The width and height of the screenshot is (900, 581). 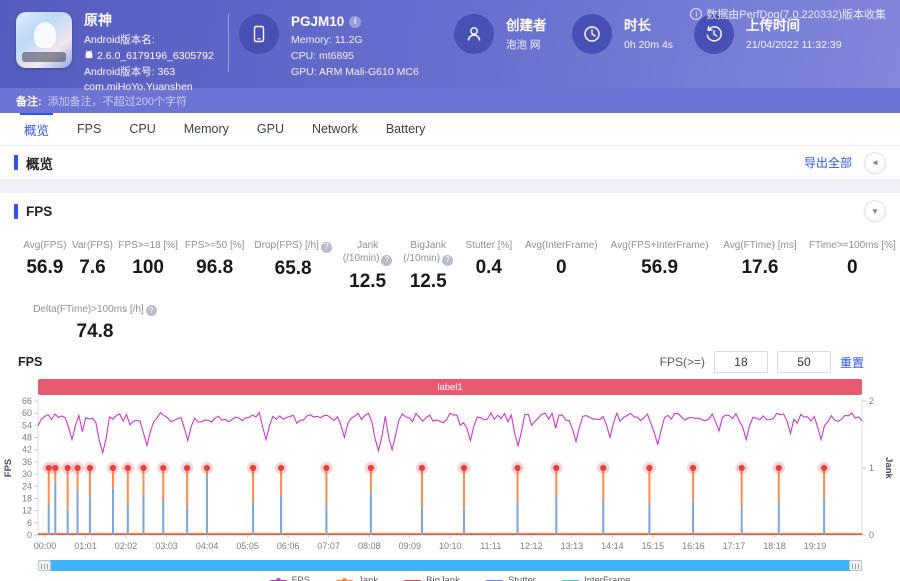 What do you see at coordinates (561, 266) in the screenshot?
I see `metric: Avg(InterFrame) 0` at bounding box center [561, 266].